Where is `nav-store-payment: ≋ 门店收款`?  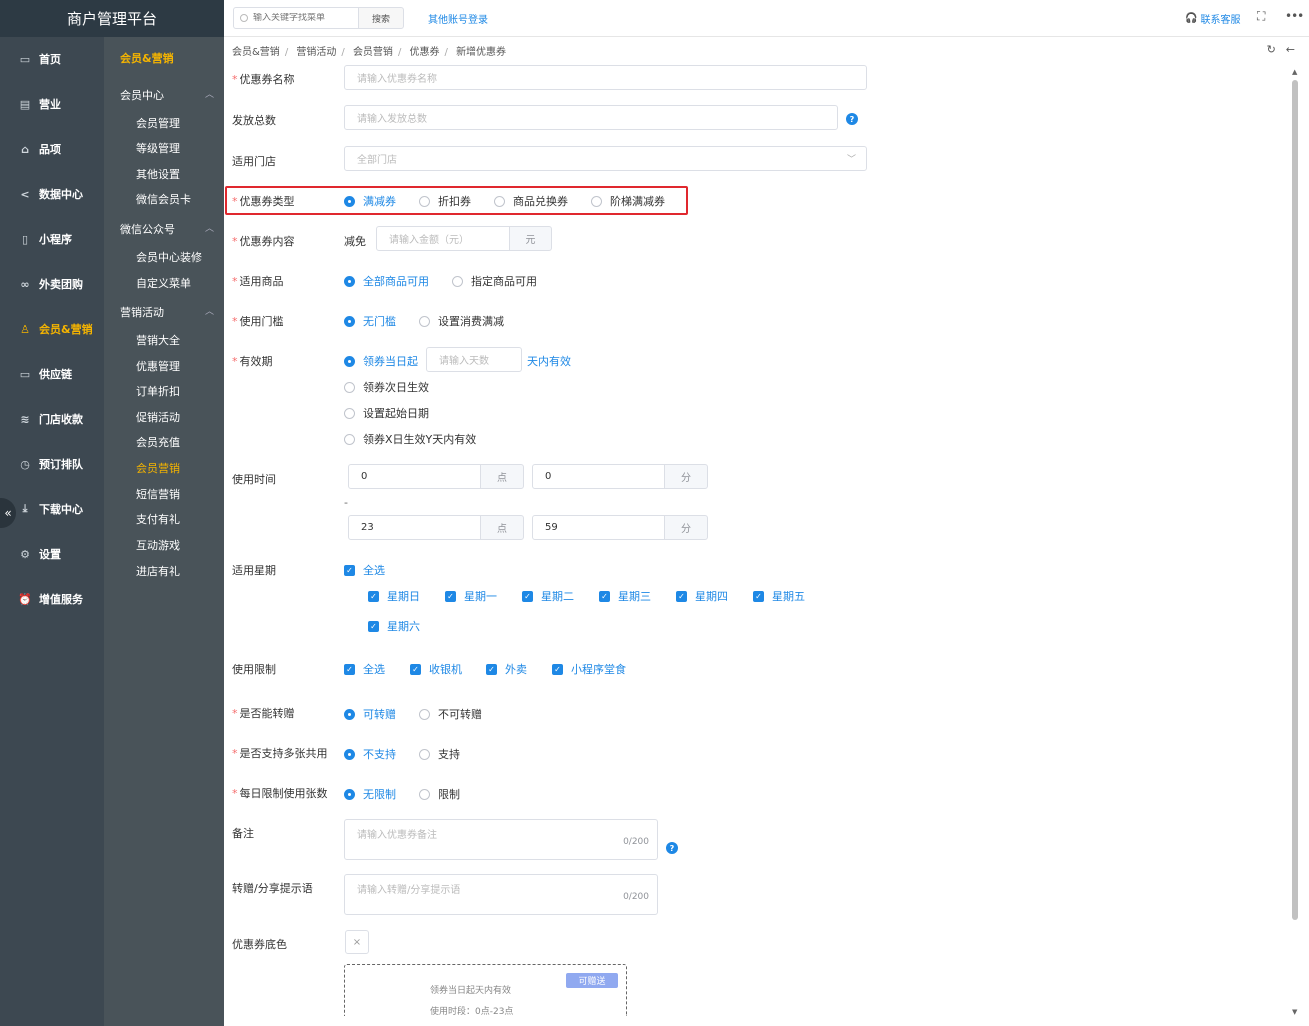
nav-store-payment: ≋ 门店收款 is located at coordinates (52, 419).